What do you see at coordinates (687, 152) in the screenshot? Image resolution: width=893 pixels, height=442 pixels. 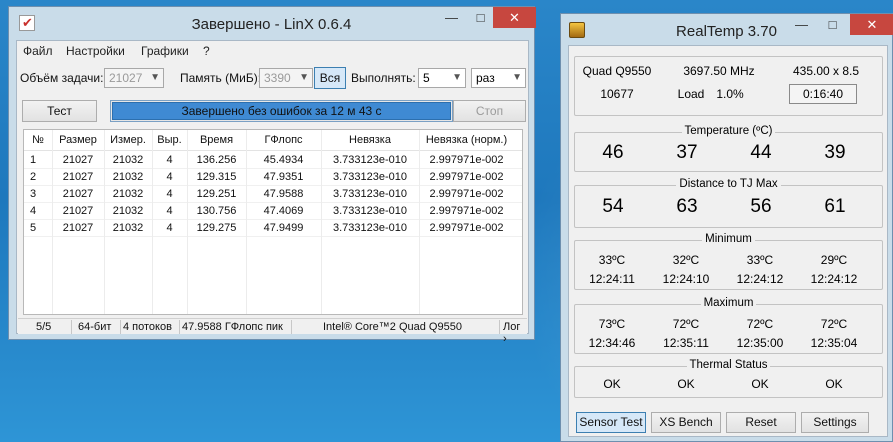 I see `core-temperature: 37` at bounding box center [687, 152].